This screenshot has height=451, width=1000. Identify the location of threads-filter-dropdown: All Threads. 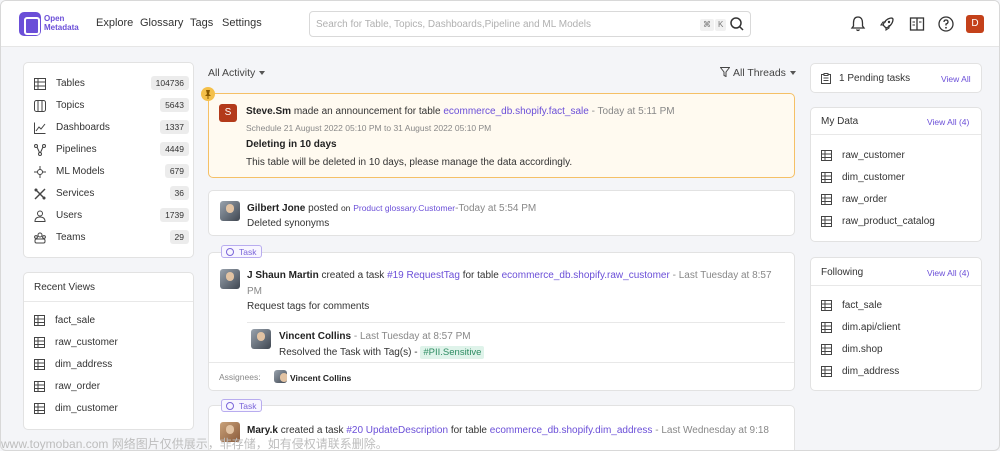
(757, 73).